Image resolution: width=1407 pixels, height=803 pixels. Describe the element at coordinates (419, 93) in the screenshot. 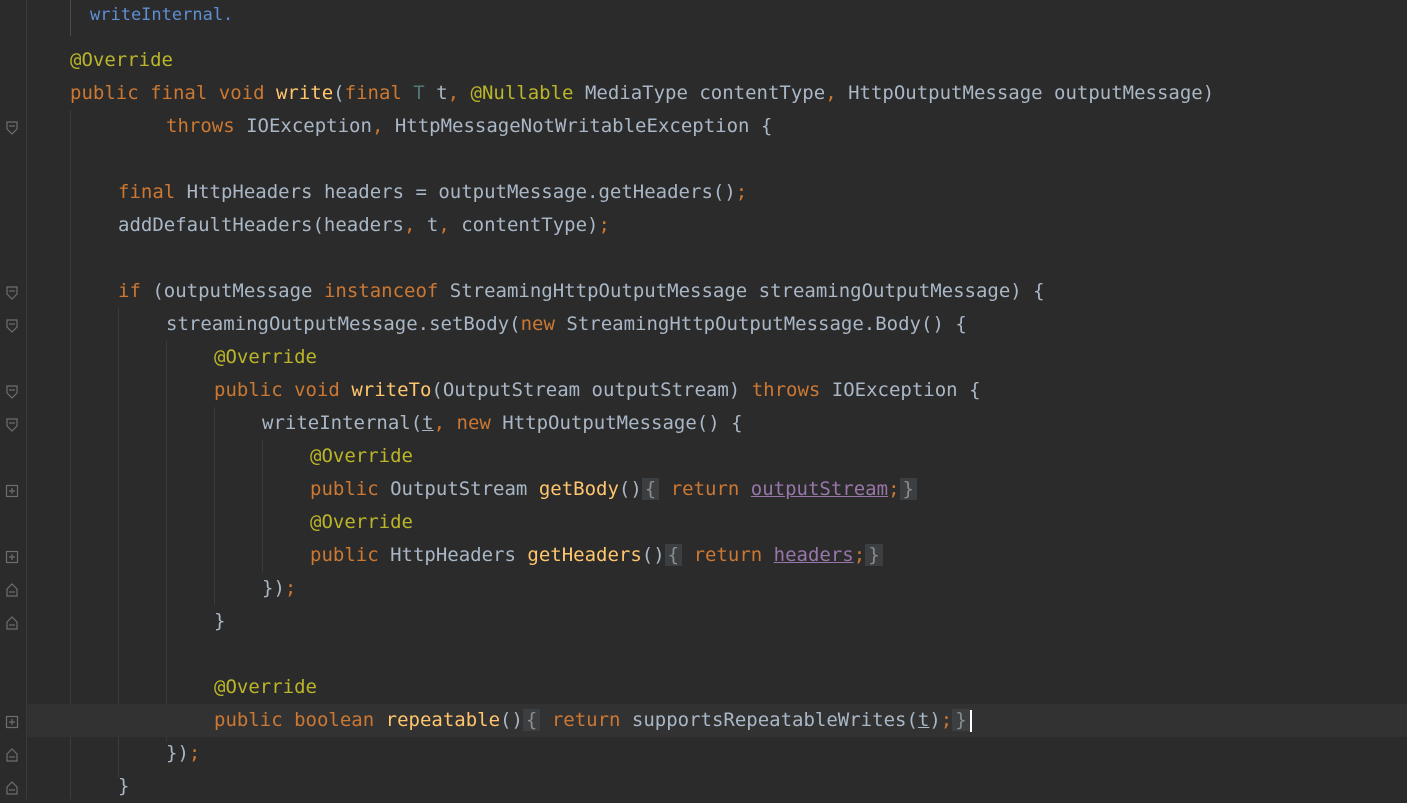

I see `type-param: T` at that location.